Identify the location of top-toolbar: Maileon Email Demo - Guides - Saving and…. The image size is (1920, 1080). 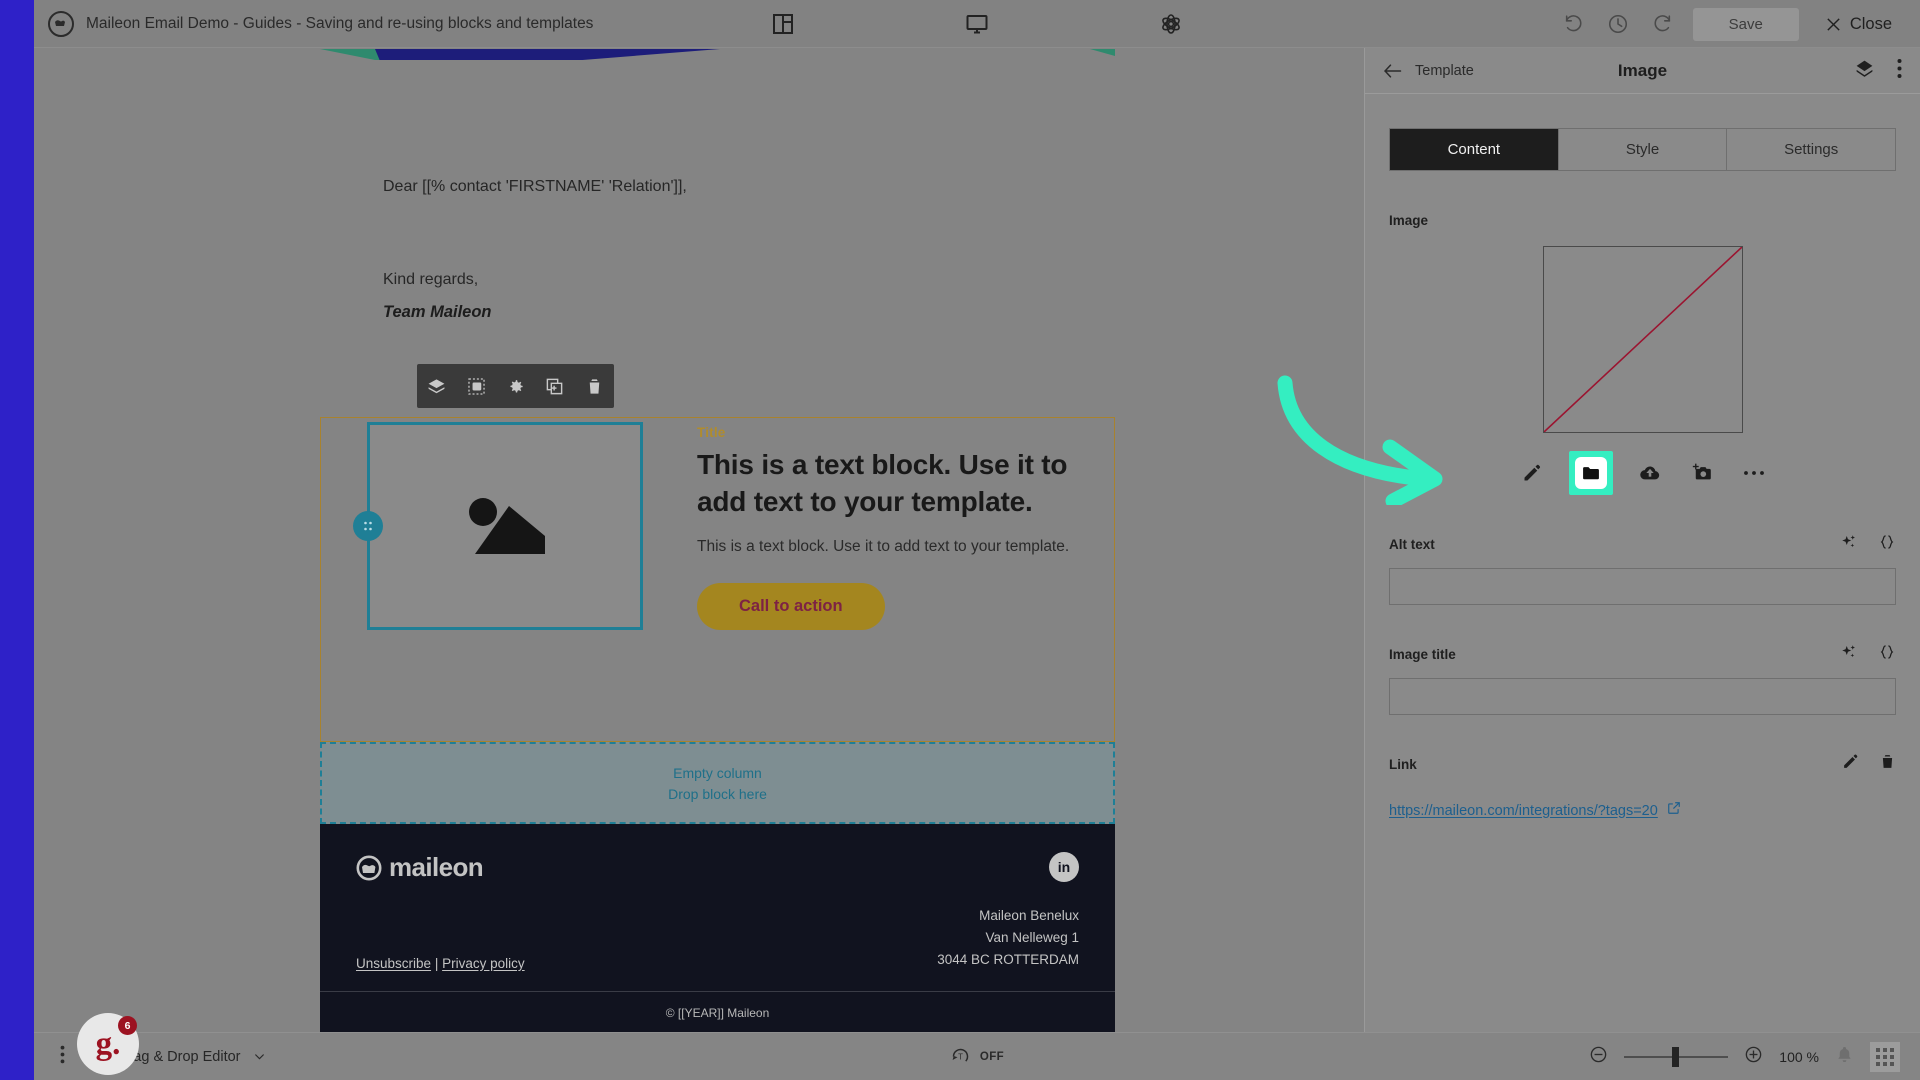
(977, 24).